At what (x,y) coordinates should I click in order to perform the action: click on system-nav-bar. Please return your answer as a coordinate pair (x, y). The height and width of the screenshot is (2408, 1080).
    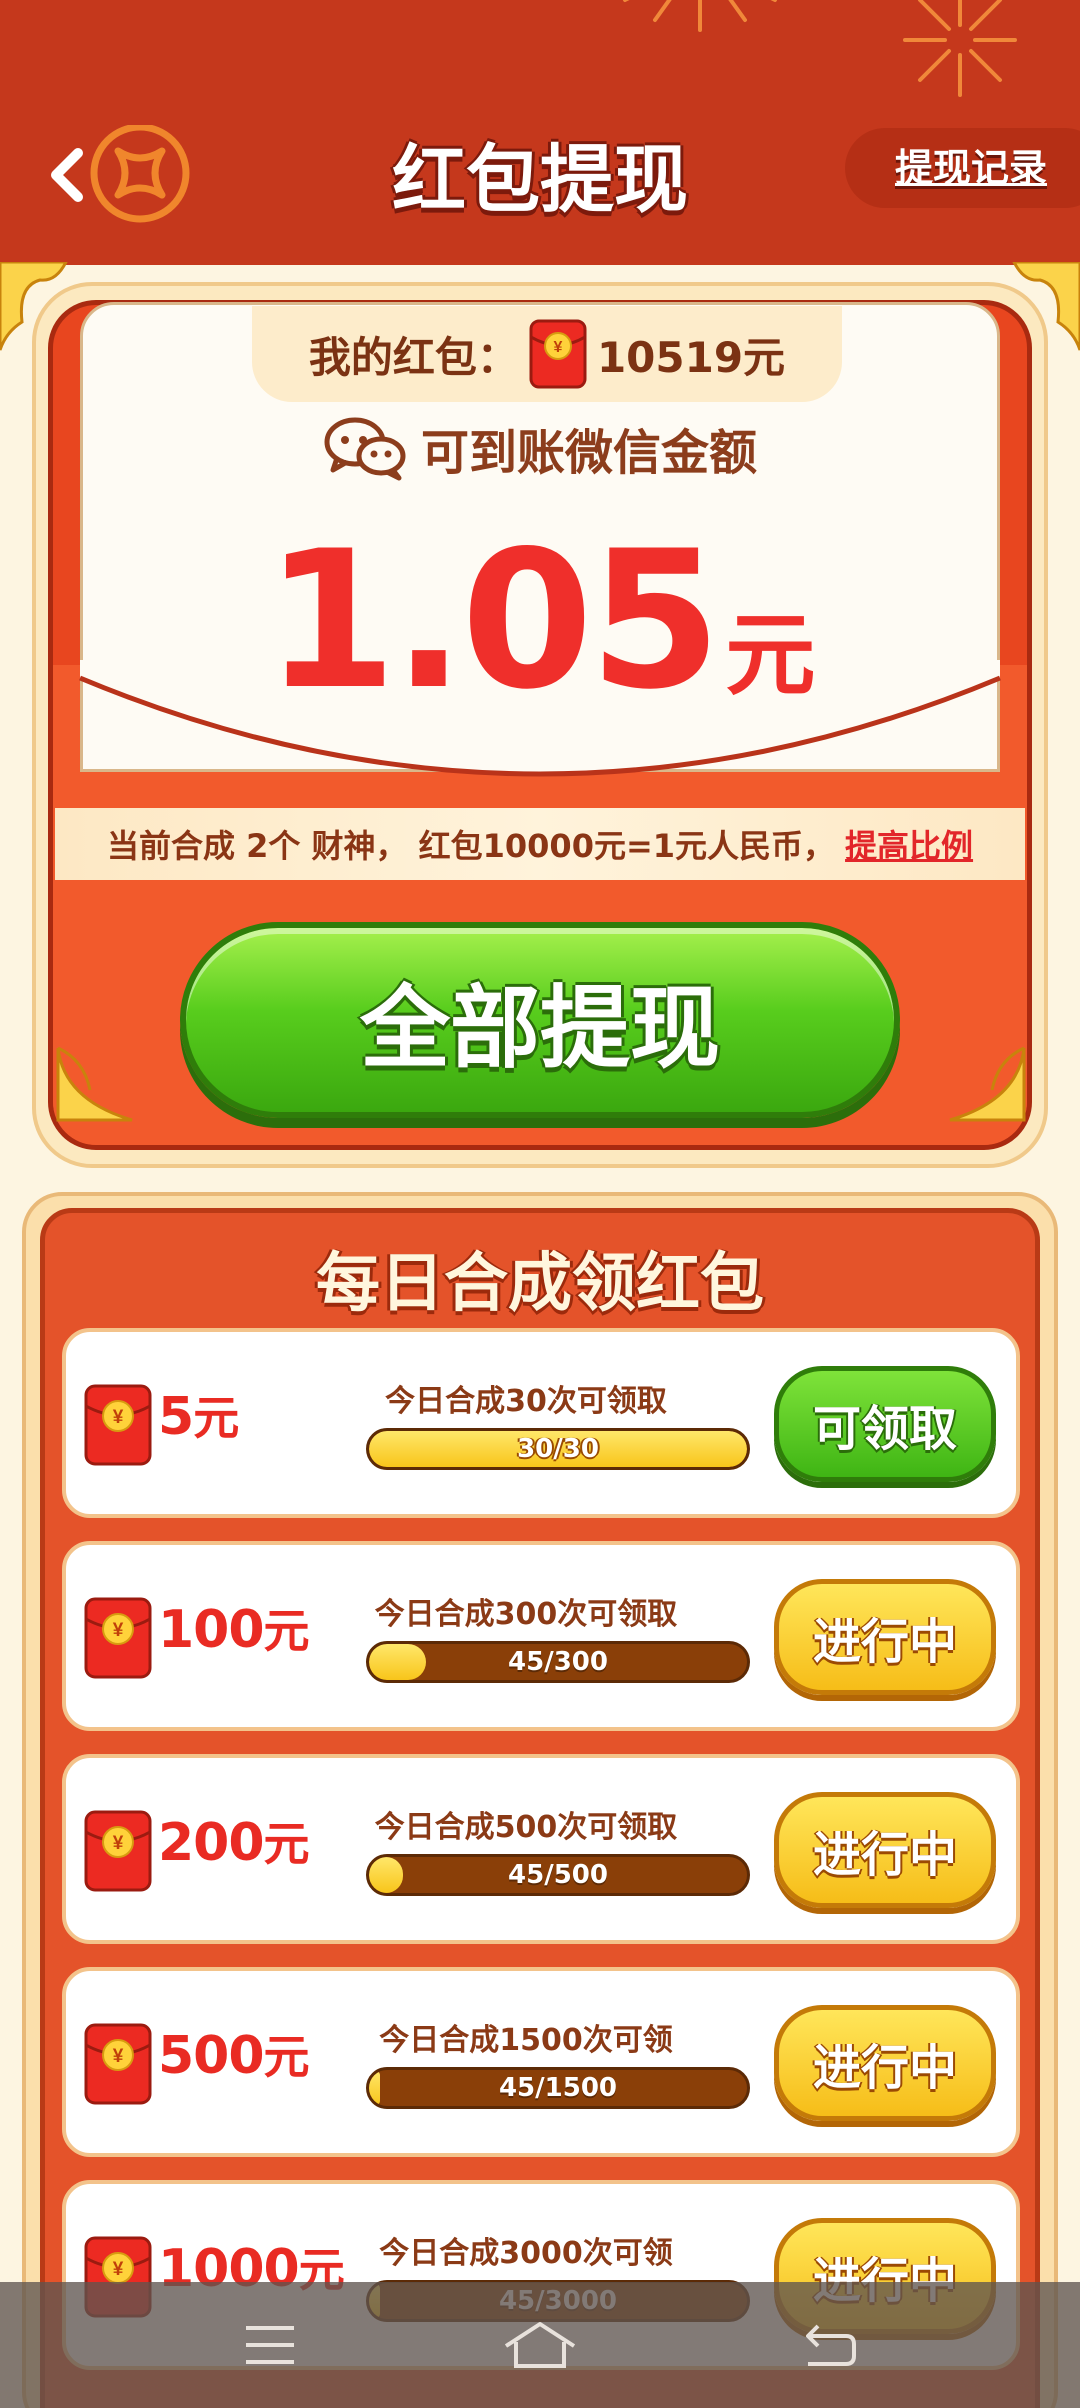
    Looking at the image, I should click on (540, 2345).